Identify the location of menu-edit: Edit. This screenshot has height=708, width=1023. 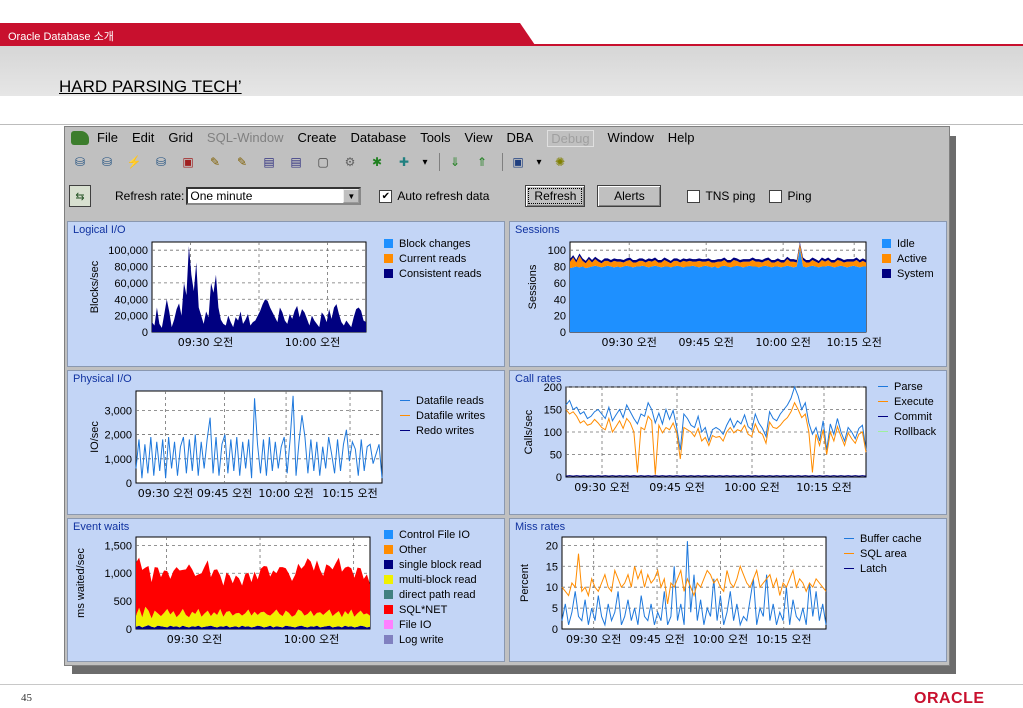
(143, 138).